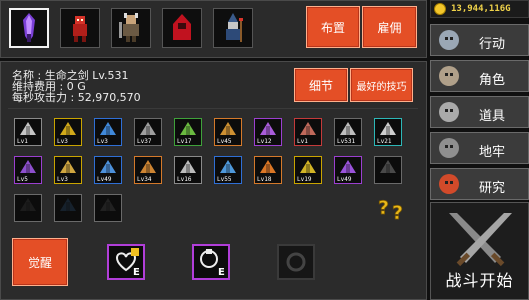 This screenshot has height=300, width=529. What do you see at coordinates (188, 132) in the screenshot?
I see `skill-slot: Lv17` at bounding box center [188, 132].